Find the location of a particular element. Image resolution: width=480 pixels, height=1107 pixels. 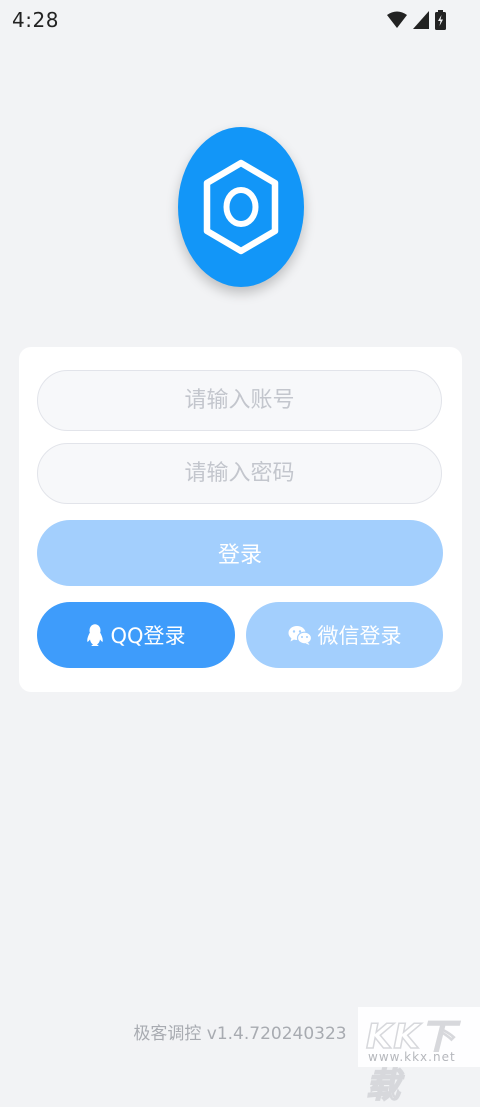

qq-login-button: QQ登录 is located at coordinates (136, 635).